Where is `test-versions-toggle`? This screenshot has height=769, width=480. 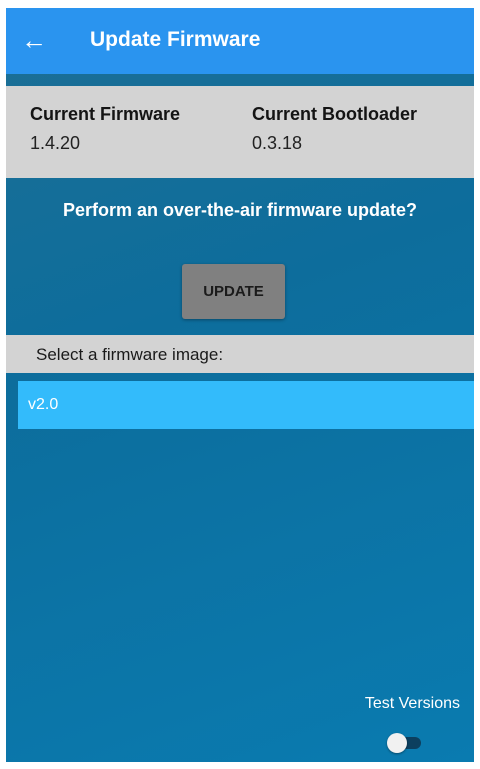 test-versions-toggle is located at coordinates (404, 743).